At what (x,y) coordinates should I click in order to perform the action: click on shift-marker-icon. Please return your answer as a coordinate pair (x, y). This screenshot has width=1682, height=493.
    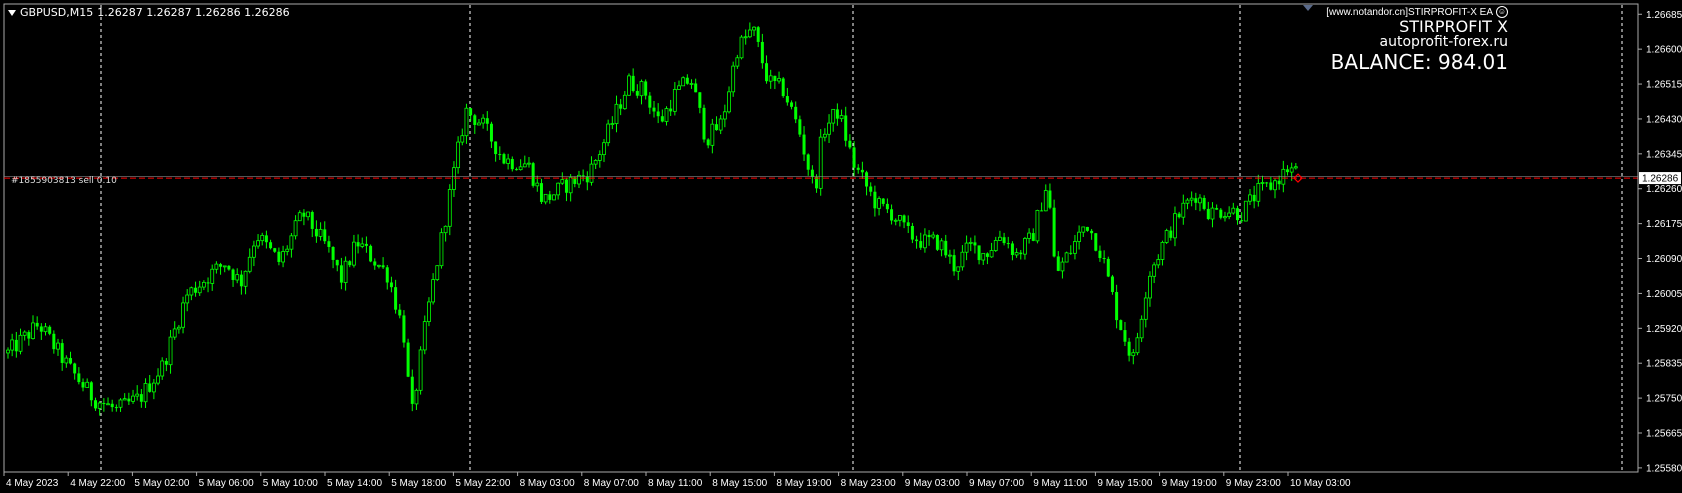
    Looking at the image, I should click on (1308, 8).